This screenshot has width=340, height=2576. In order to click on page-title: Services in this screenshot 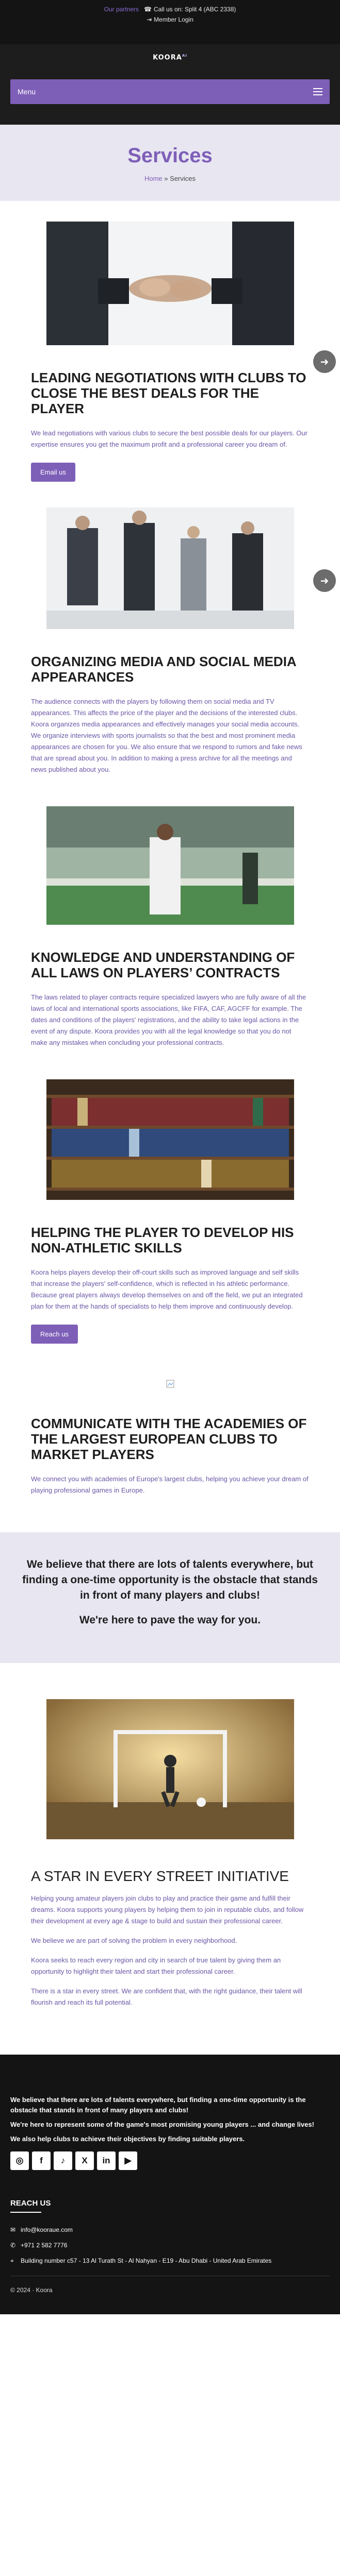, I will do `click(170, 155)`.